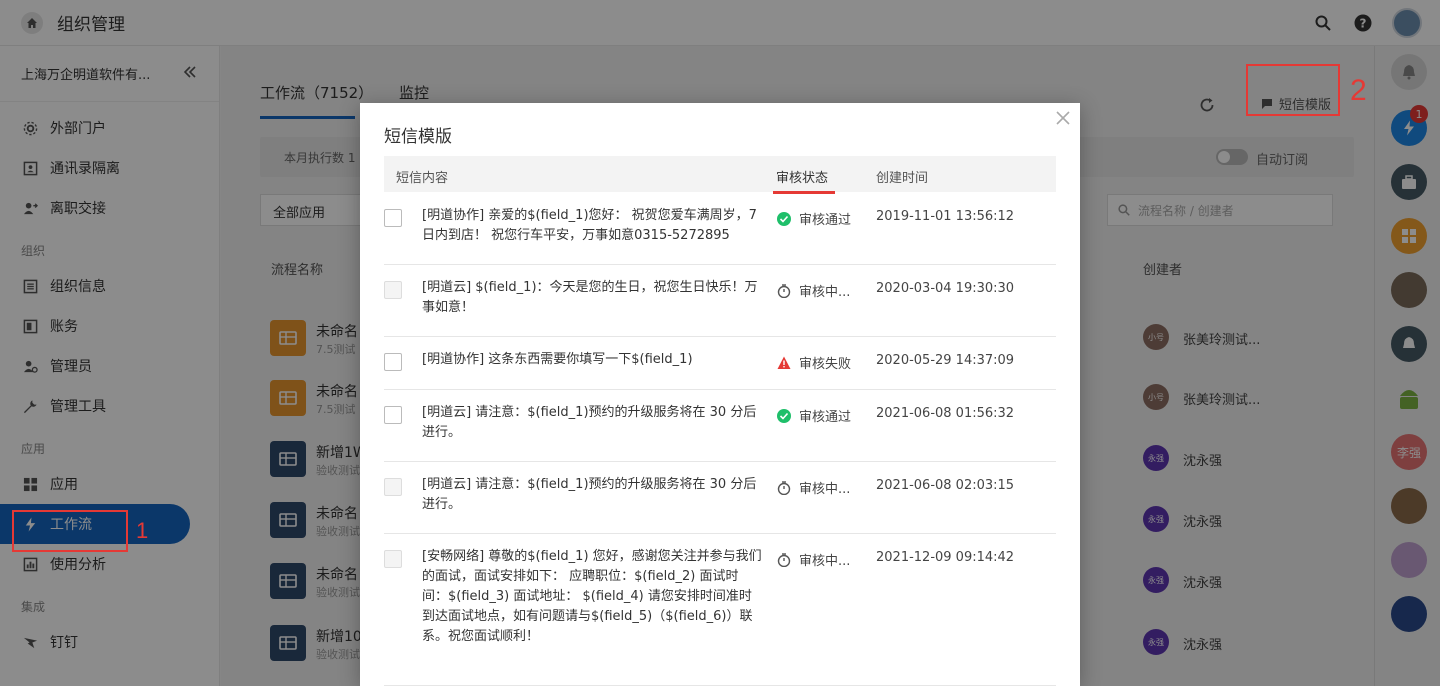  I want to click on created-time: 2021-06-08 01:56:32, so click(945, 413).